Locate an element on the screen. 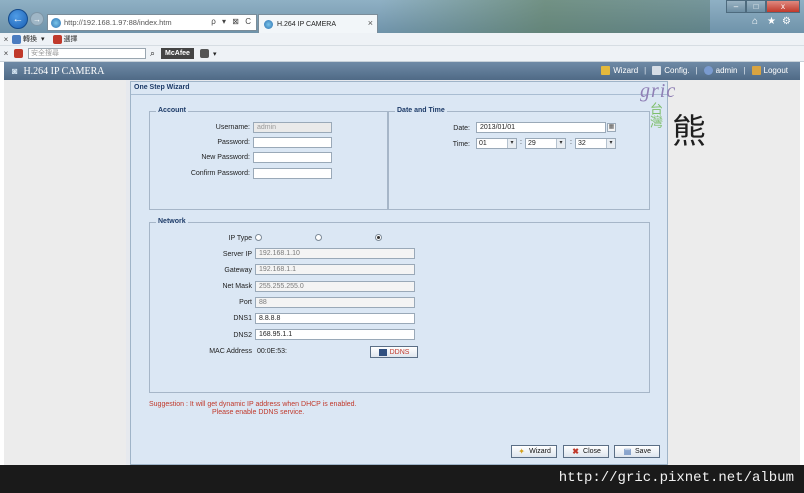 The width and height of the screenshot is (804, 493). maximize-button: □ is located at coordinates (756, 6).